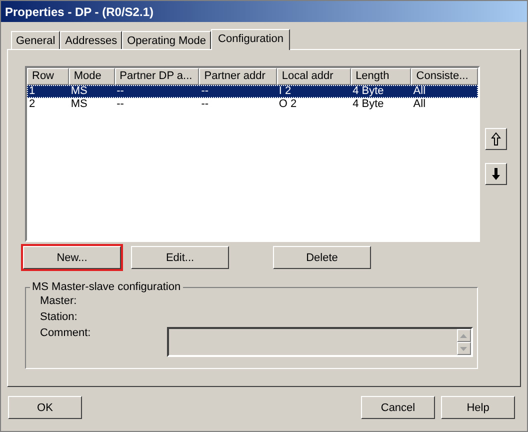 This screenshot has width=528, height=432. What do you see at coordinates (463, 335) in the screenshot?
I see `scroll-up-icon` at bounding box center [463, 335].